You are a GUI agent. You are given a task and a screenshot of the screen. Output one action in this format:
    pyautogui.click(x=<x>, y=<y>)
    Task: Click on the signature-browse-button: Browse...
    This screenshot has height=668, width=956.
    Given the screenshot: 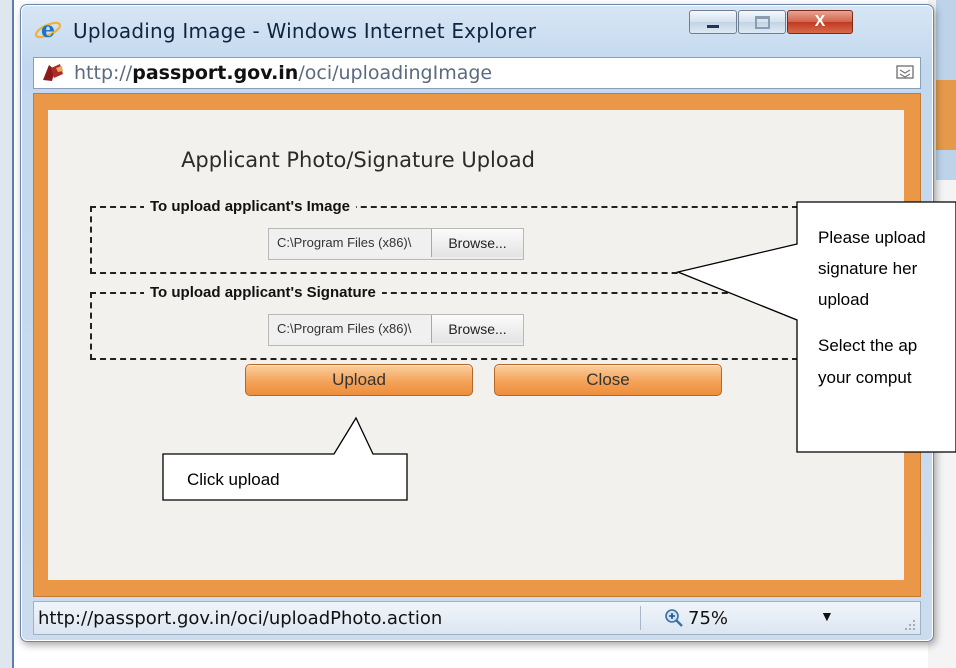 What is the action you would take?
    pyautogui.click(x=477, y=329)
    